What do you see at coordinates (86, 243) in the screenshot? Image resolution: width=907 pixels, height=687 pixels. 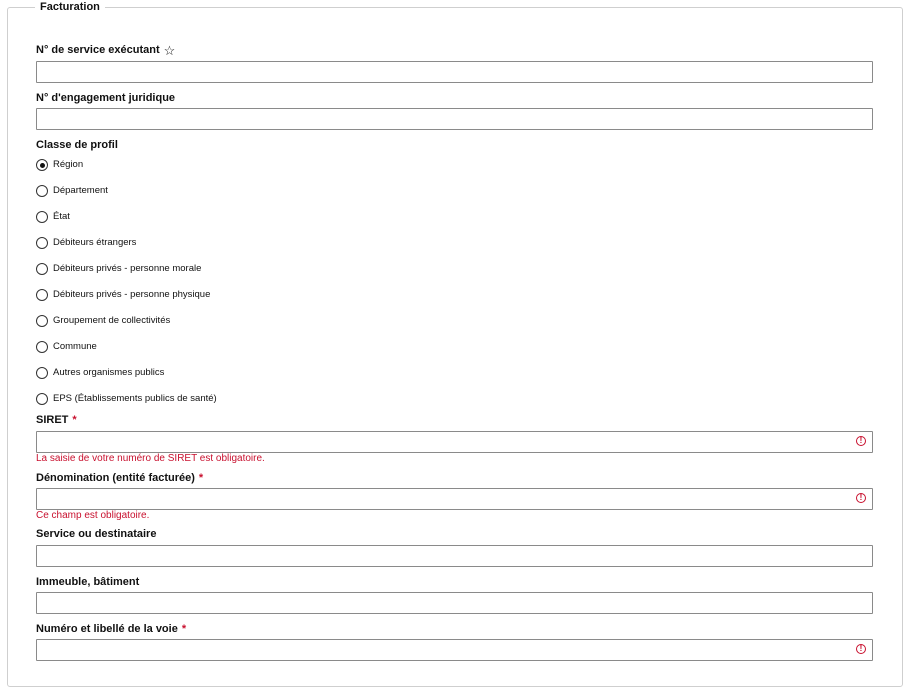 I see `radio-debiteurs-etrangers: Débiteurs étrangers` at bounding box center [86, 243].